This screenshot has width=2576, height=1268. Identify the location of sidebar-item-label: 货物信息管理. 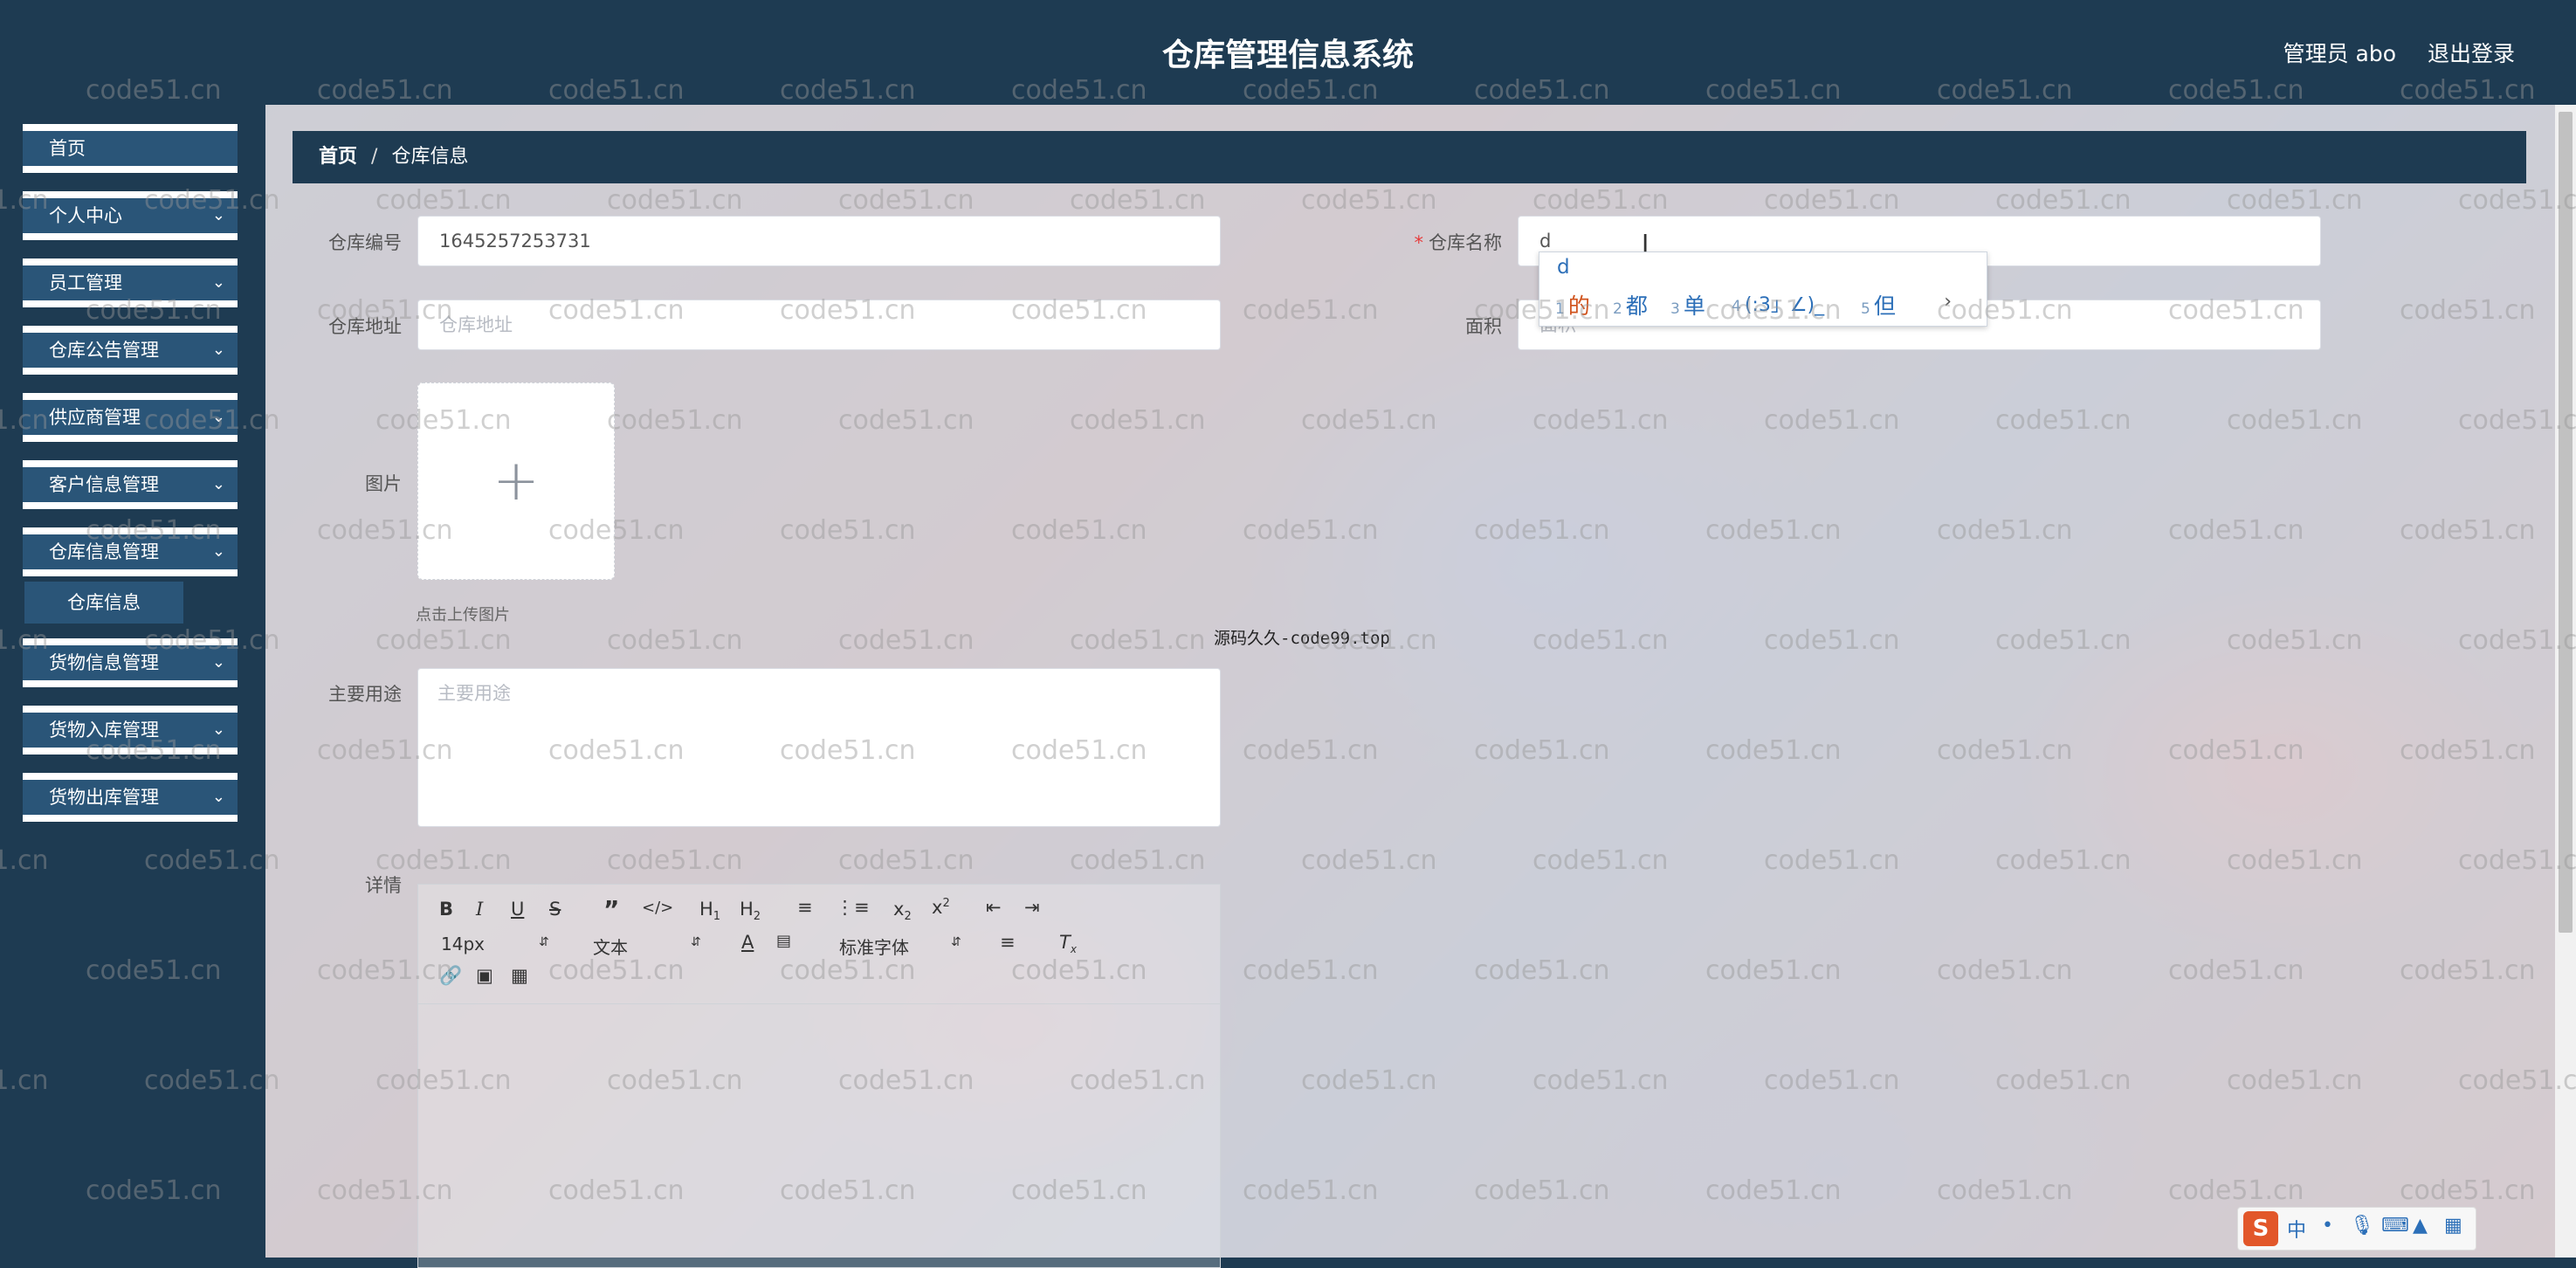
(104, 663).